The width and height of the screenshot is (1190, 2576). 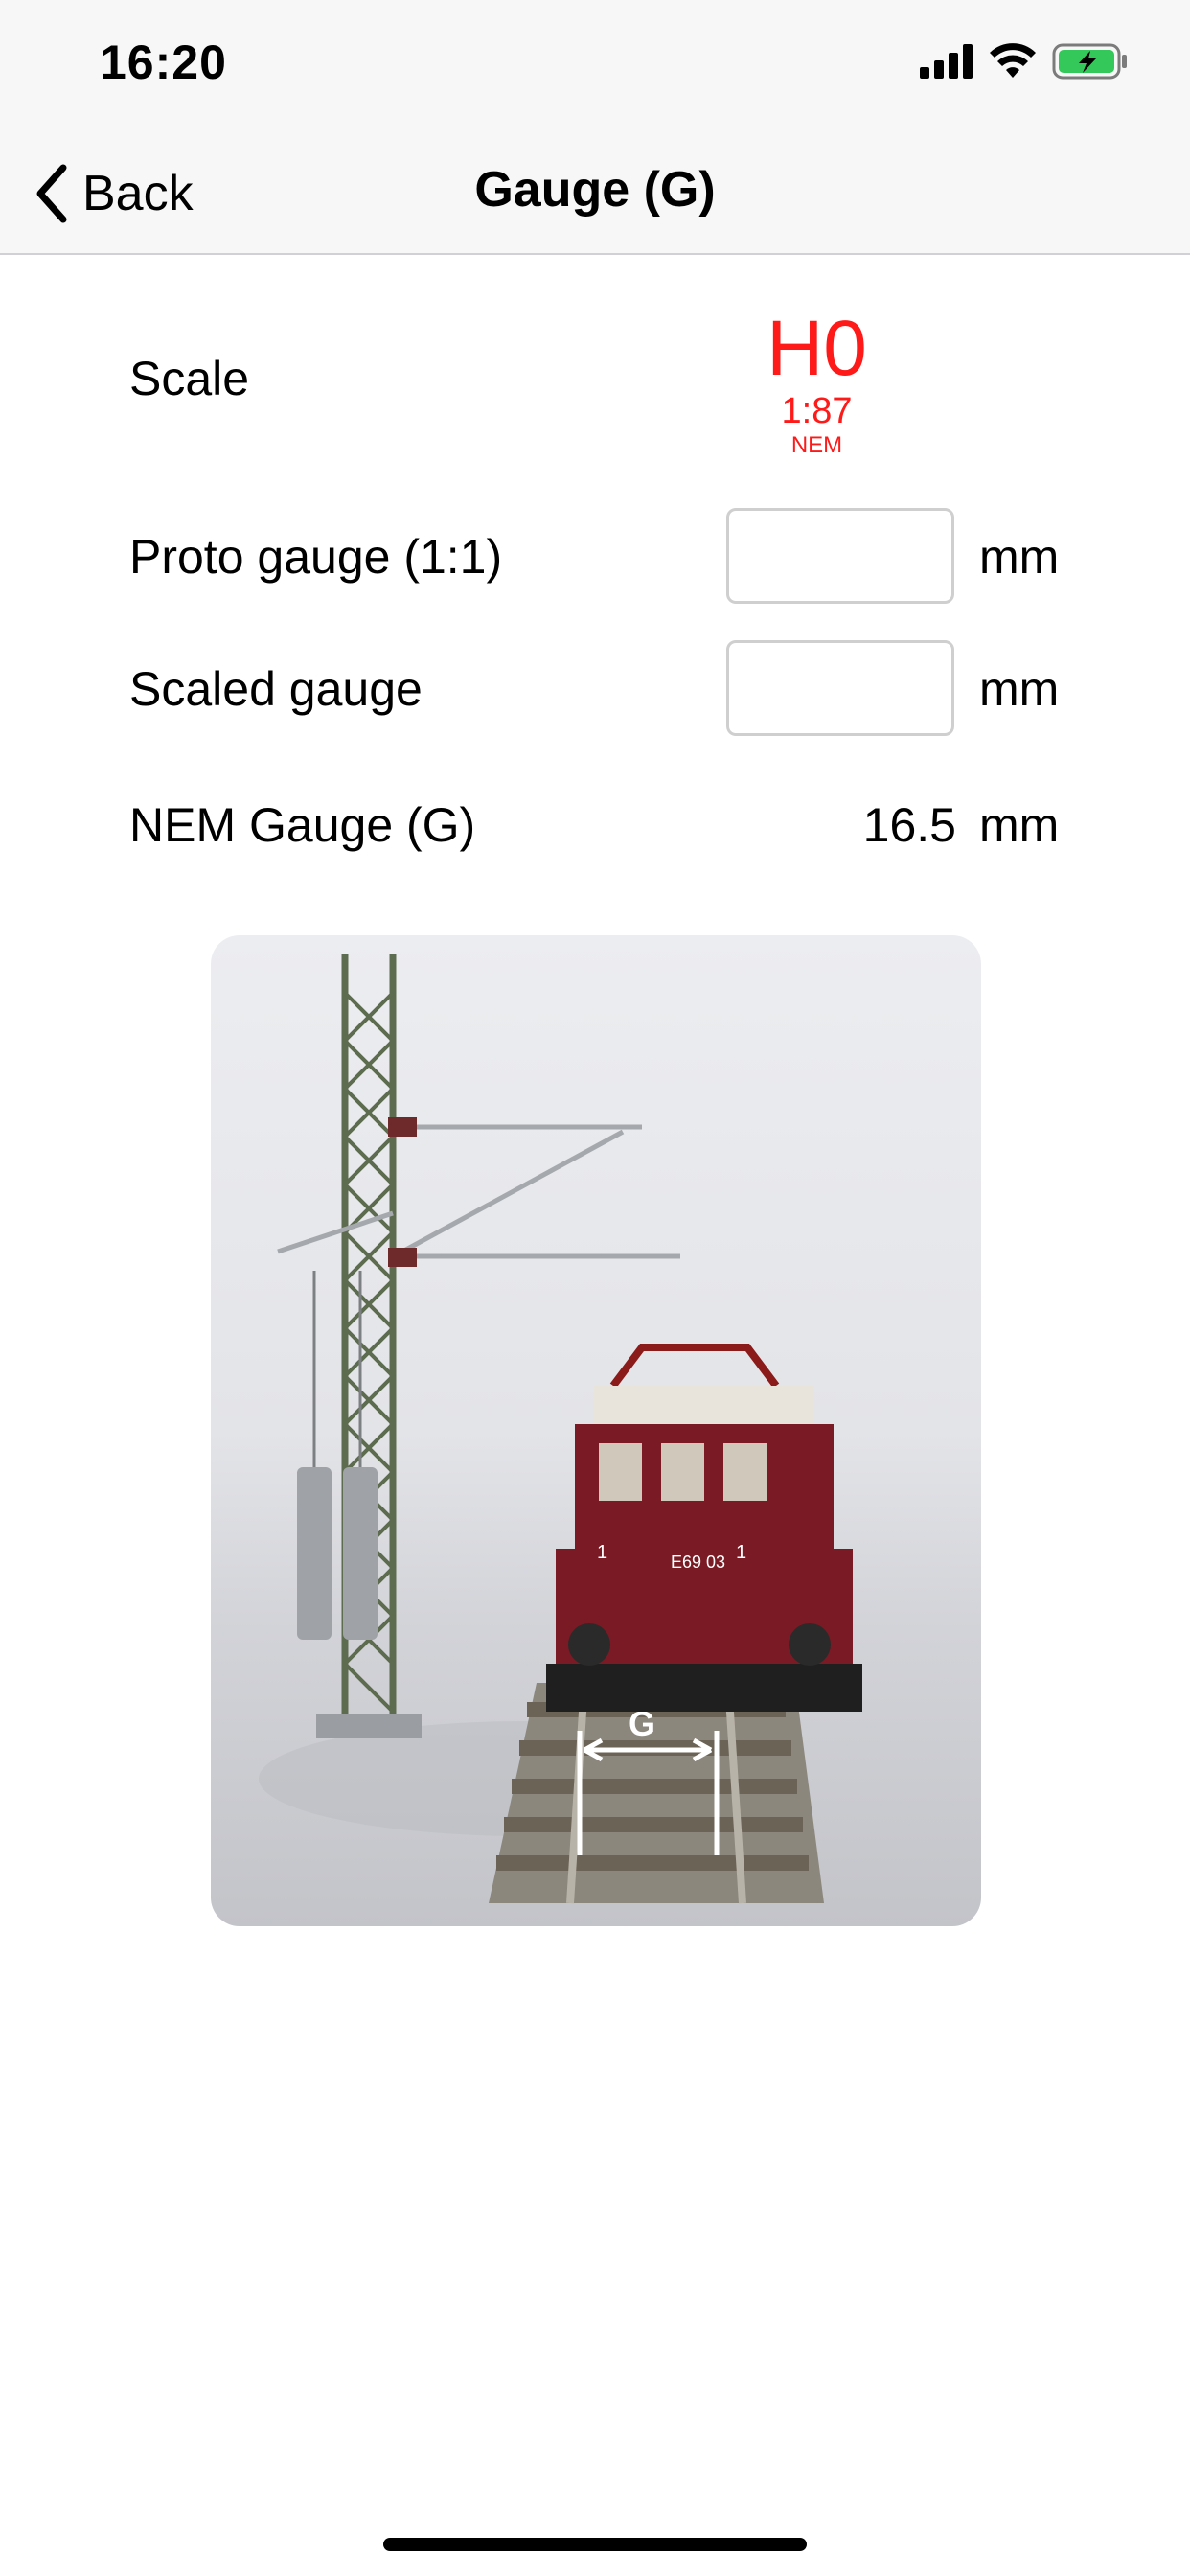 I want to click on proto-gauge-input, so click(x=840, y=556).